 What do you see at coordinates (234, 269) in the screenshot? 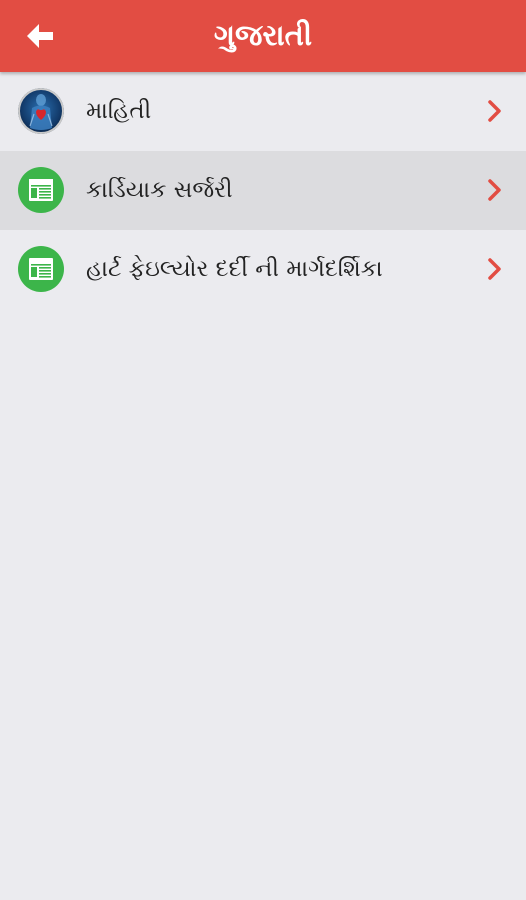
I see `list-item-label: હાર્ટ ફેઇલ્યોર દર્દી ની માર્ગદર્શિકા` at bounding box center [234, 269].